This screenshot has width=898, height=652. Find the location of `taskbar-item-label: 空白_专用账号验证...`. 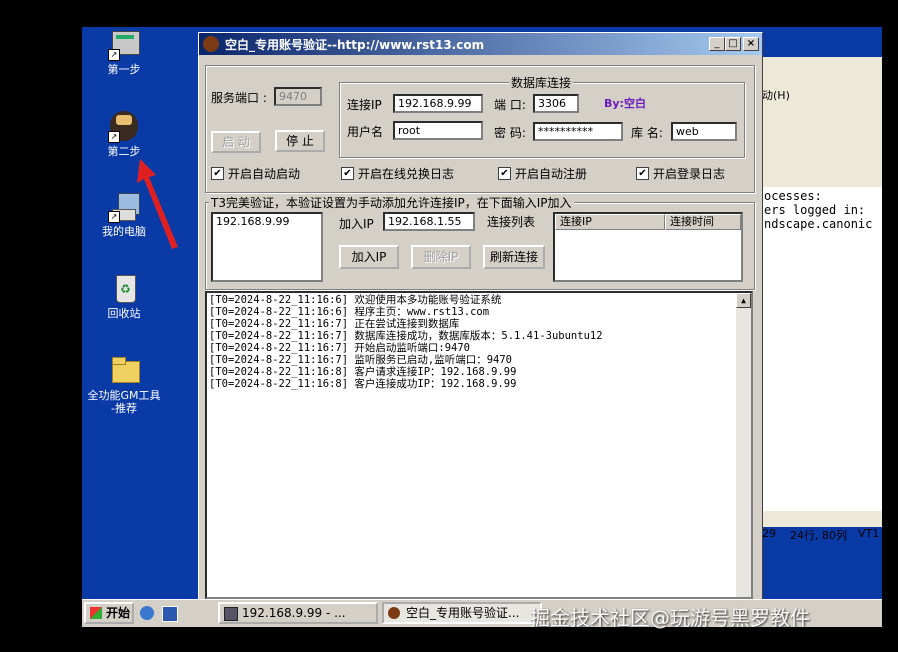

taskbar-item-label: 空白_专用账号验证... is located at coordinates (463, 613).